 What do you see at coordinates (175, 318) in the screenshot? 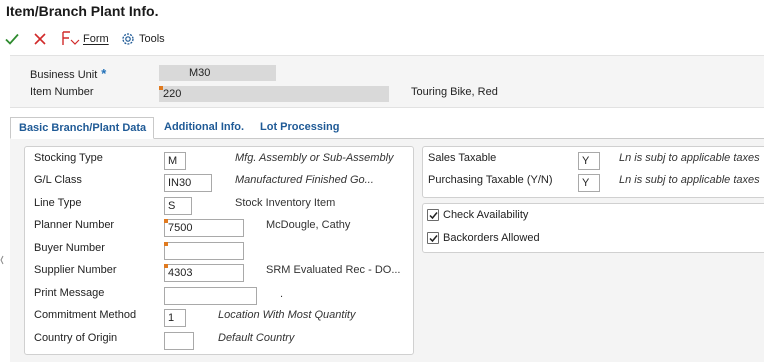
I see `commitment-method-input: 1` at bounding box center [175, 318].